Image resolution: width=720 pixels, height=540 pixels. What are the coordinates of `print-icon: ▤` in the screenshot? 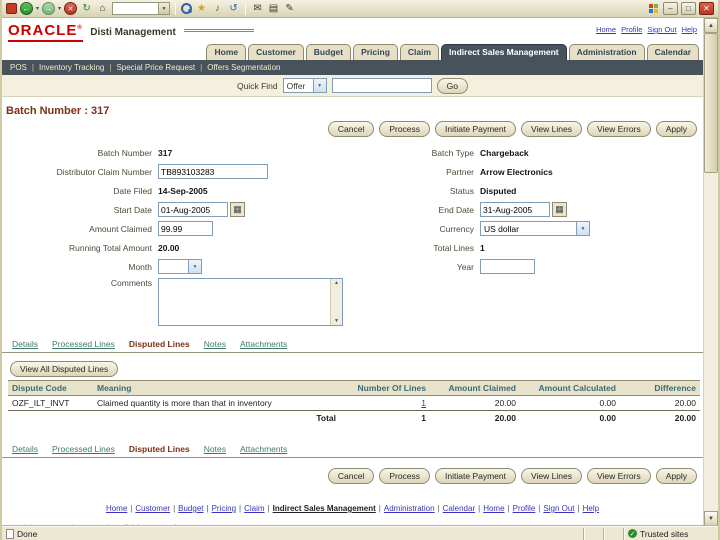 It's located at (273, 8).